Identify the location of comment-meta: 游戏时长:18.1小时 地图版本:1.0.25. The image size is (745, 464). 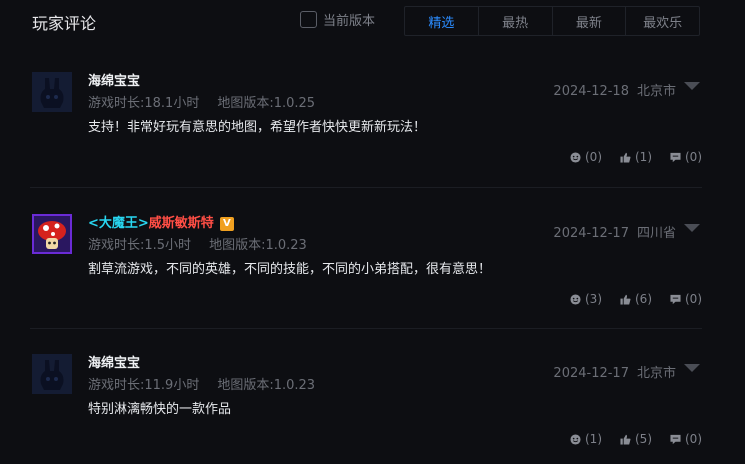
(201, 101).